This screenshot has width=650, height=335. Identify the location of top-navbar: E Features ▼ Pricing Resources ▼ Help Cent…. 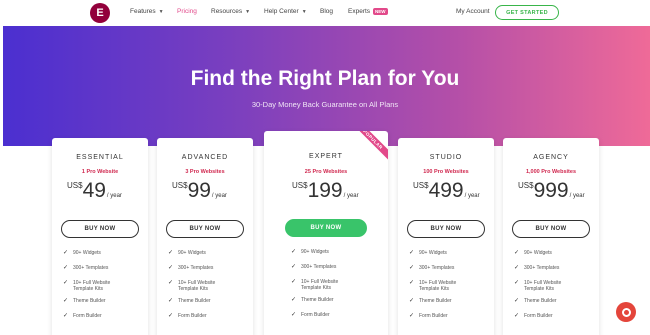
(325, 13).